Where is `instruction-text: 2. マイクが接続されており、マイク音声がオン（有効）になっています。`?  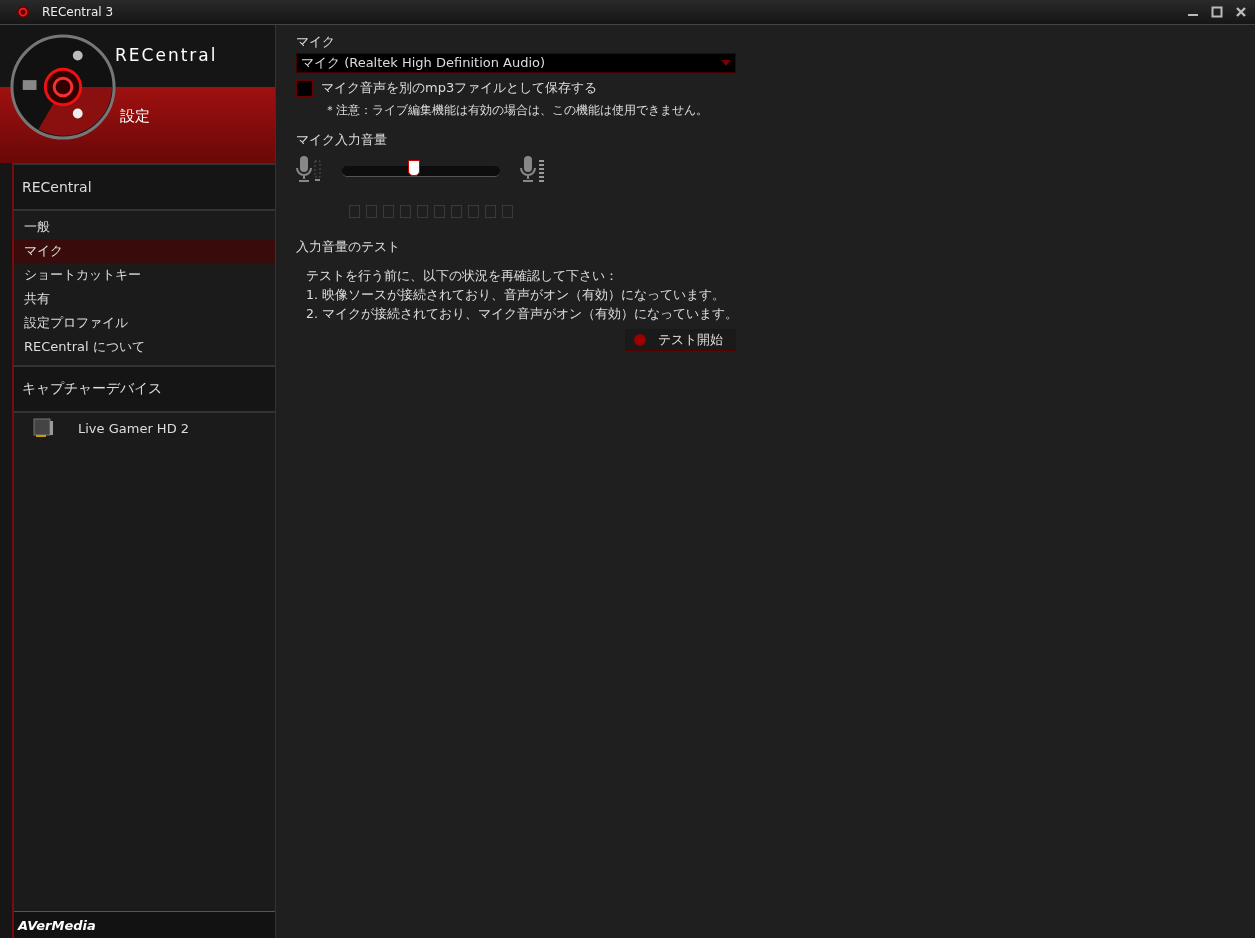 instruction-text: 2. マイクが接続されており、マイク音声がオン（有効）になっています。 is located at coordinates (522, 314).